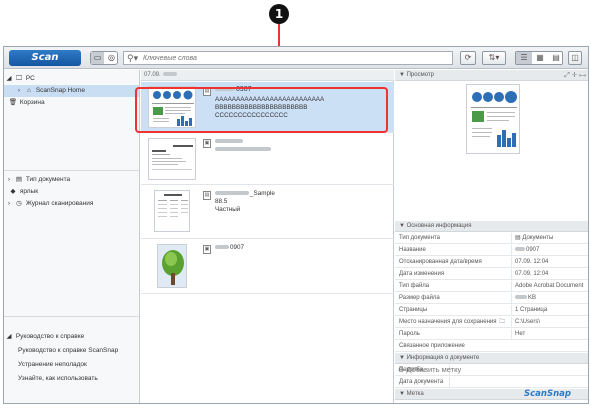  I want to click on info-key: Пароль, so click(409, 334).